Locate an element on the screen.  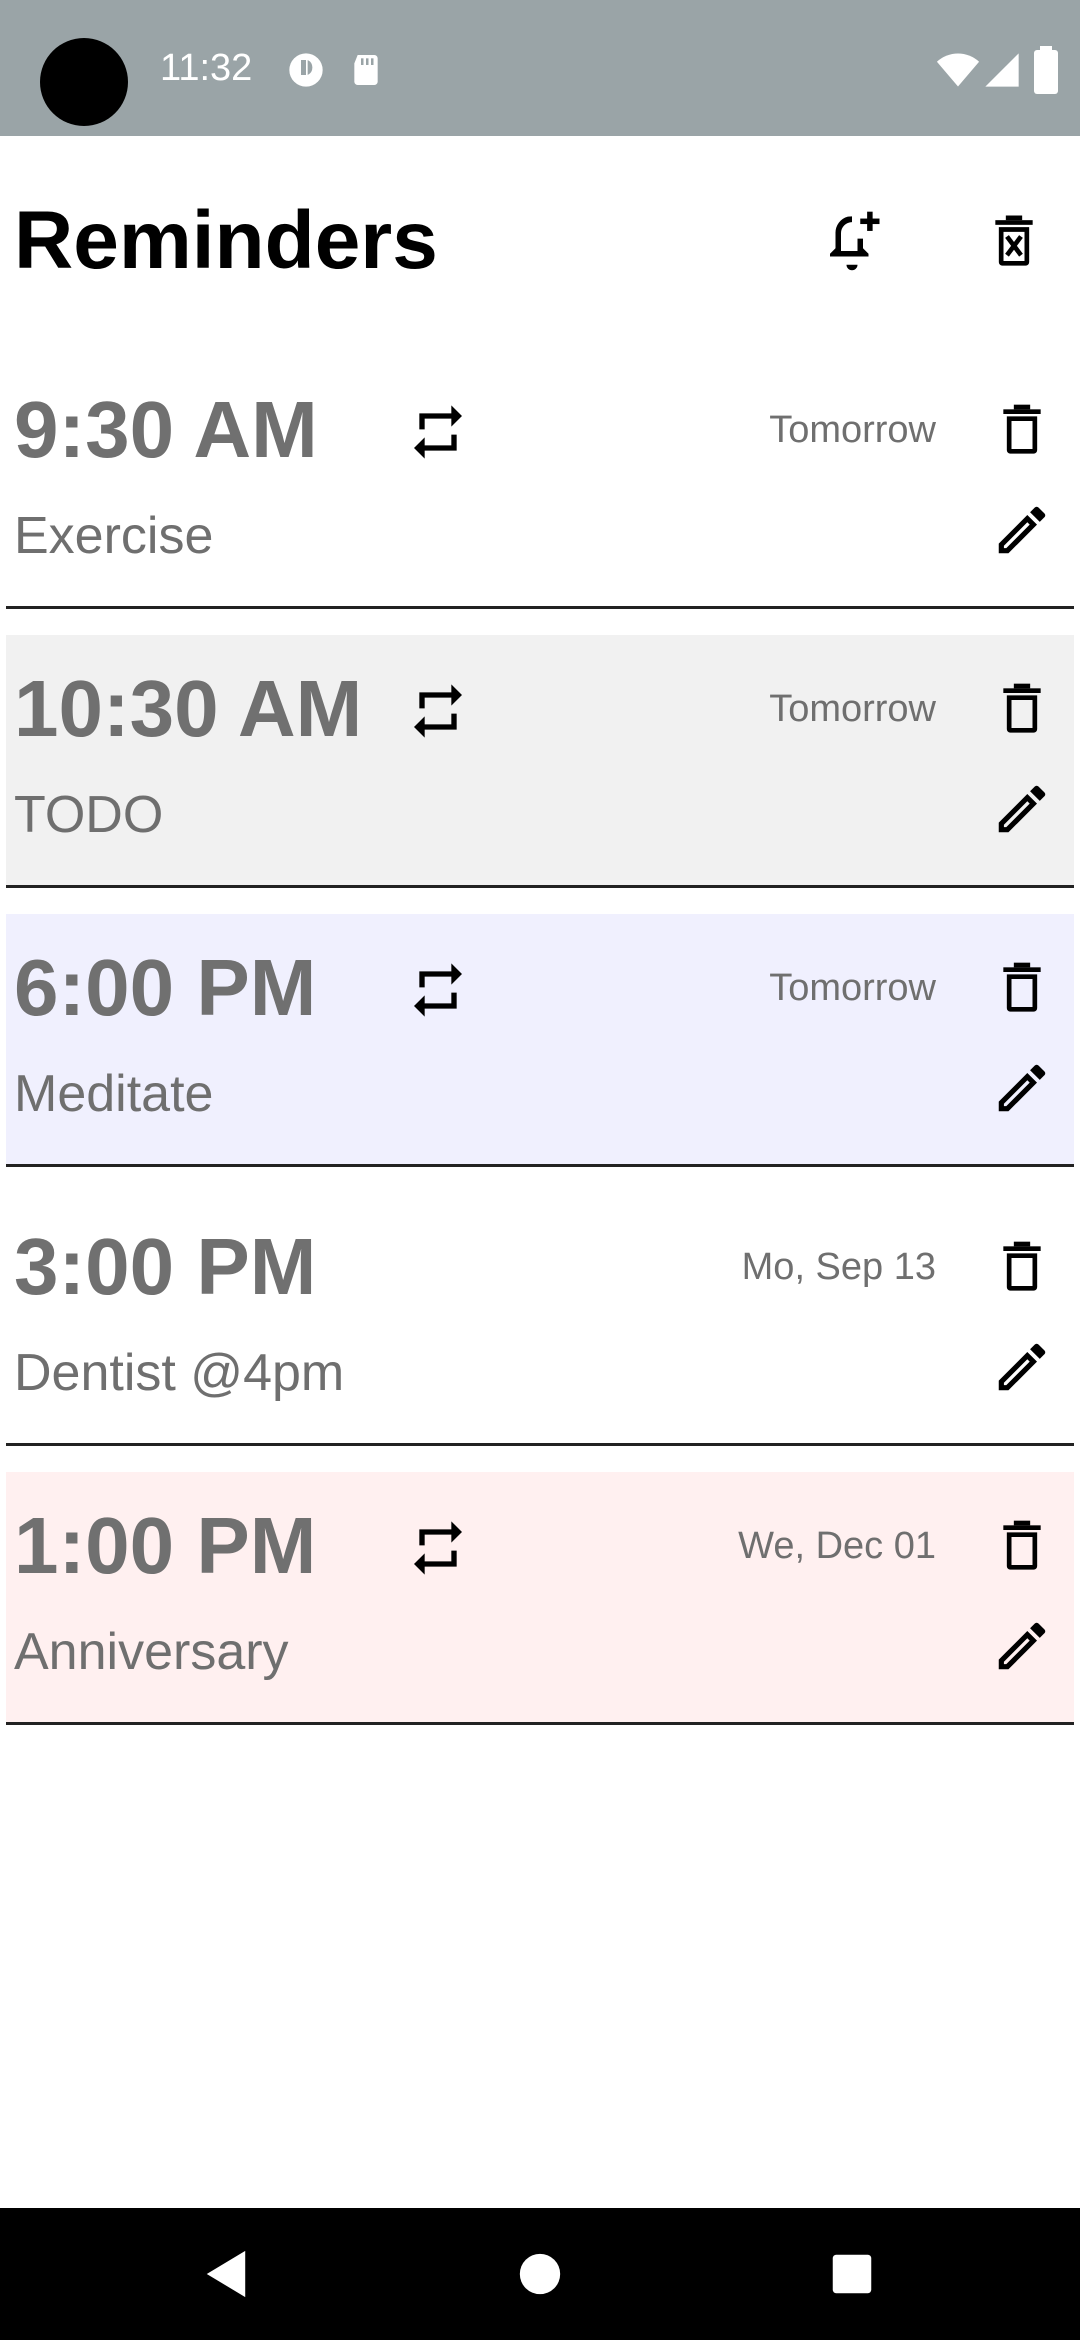
back-icon is located at coordinates (226, 2274).